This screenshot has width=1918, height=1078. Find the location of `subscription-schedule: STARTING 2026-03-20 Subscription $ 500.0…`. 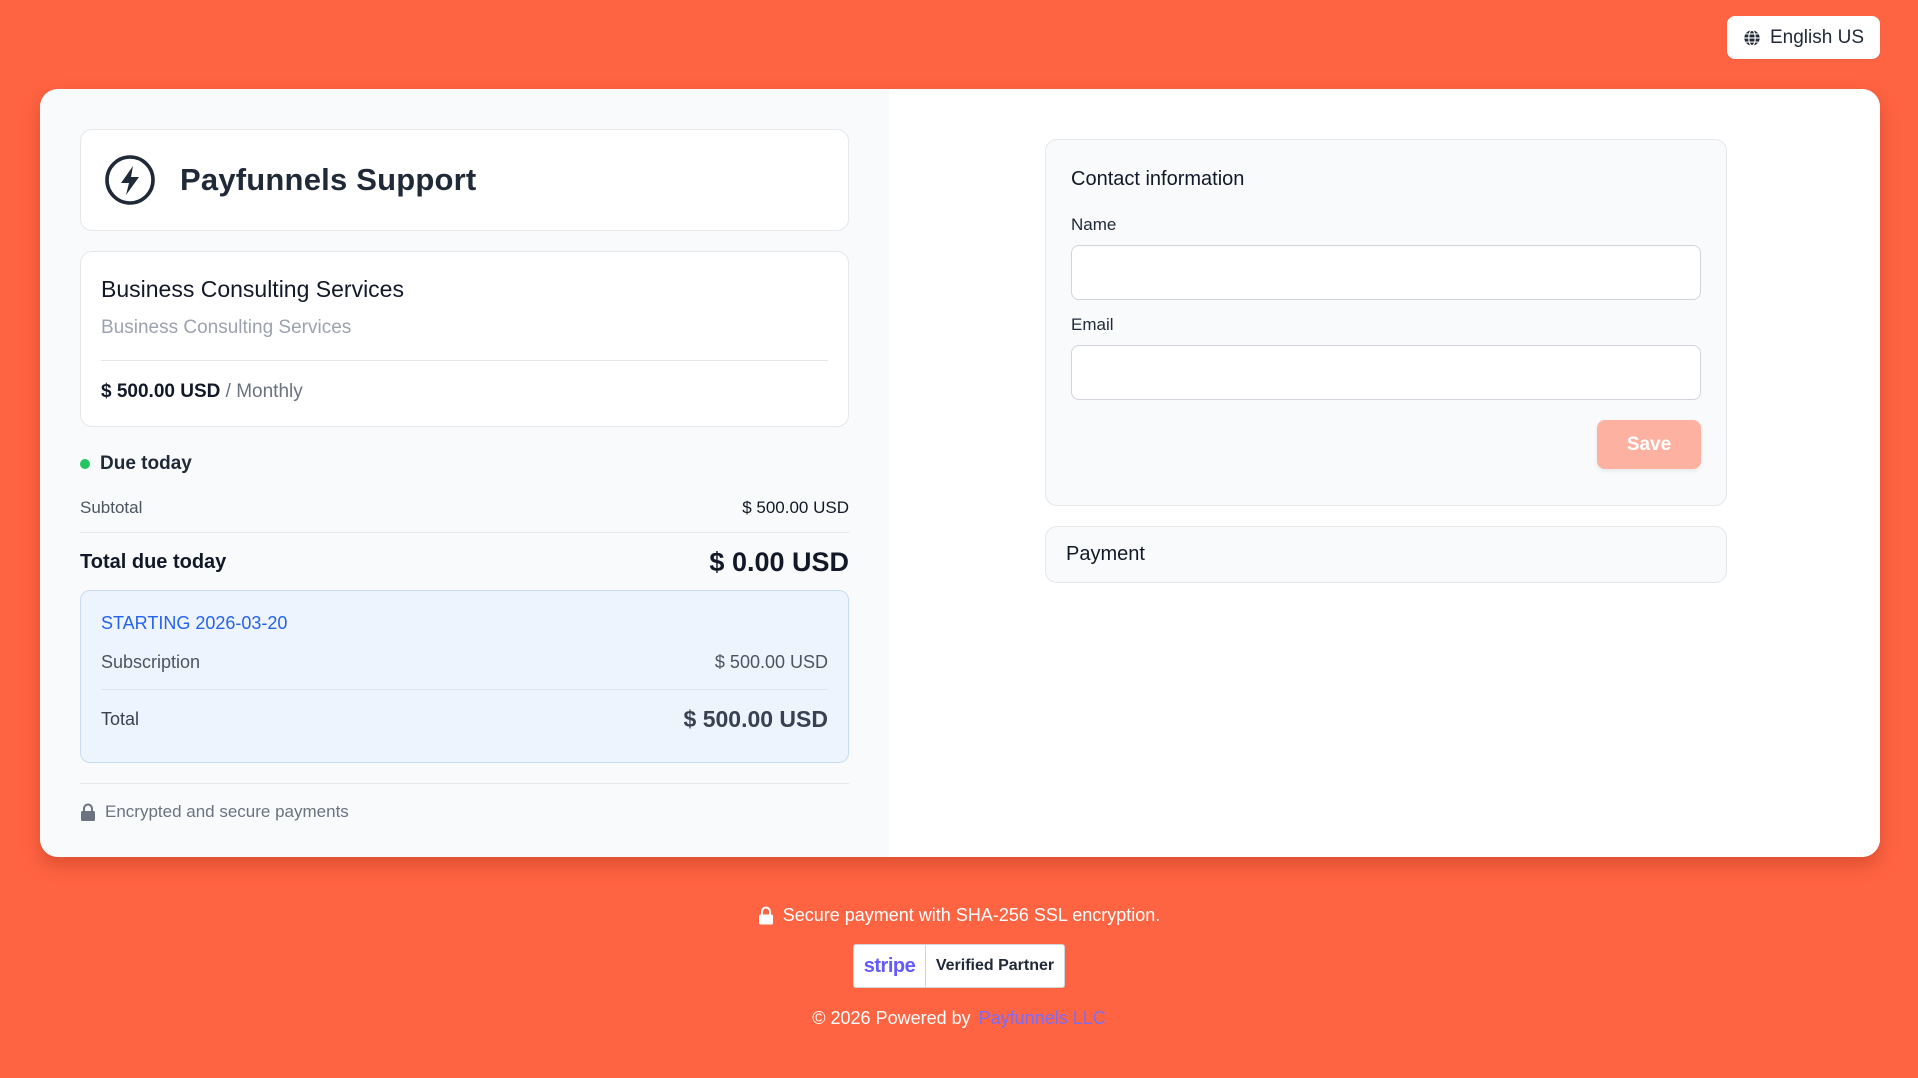

subscription-schedule: STARTING 2026-03-20 Subscription $ 500.0… is located at coordinates (464, 676).